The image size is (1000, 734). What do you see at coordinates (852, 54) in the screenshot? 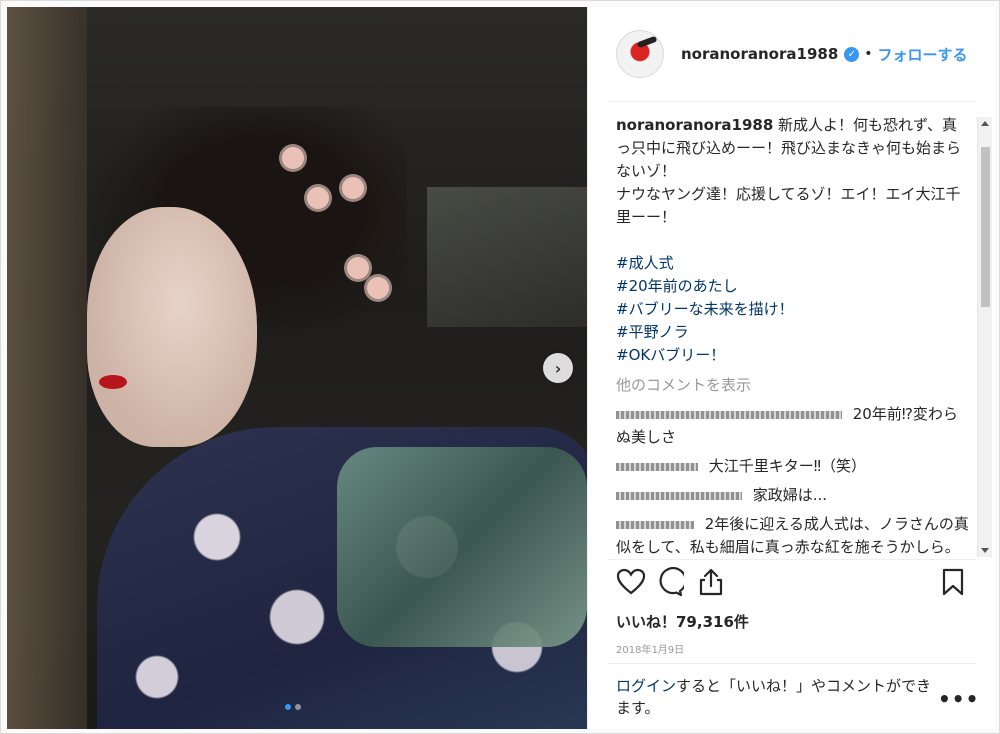
I see `verified-badge-icon: ✓` at bounding box center [852, 54].